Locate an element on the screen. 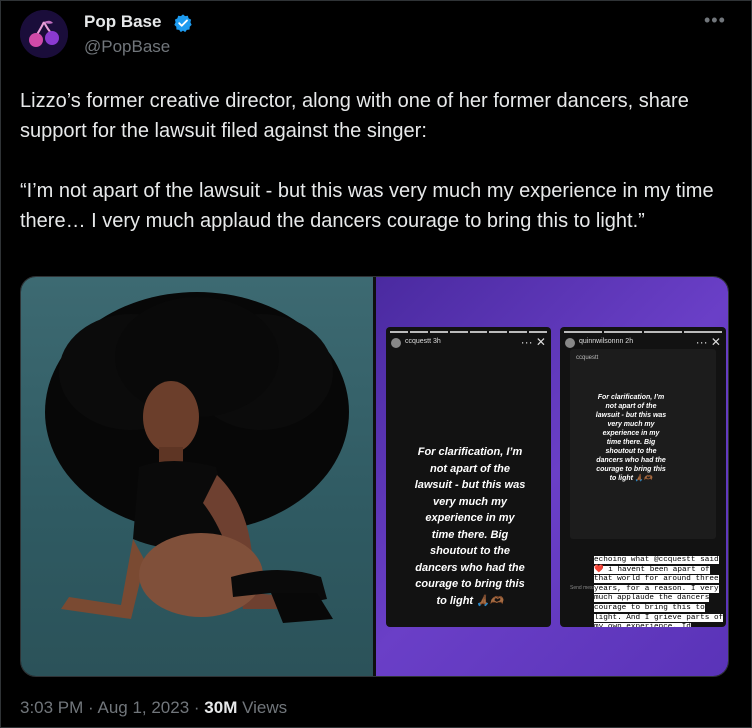 The width and height of the screenshot is (752, 728). views-label: Views is located at coordinates (265, 707).